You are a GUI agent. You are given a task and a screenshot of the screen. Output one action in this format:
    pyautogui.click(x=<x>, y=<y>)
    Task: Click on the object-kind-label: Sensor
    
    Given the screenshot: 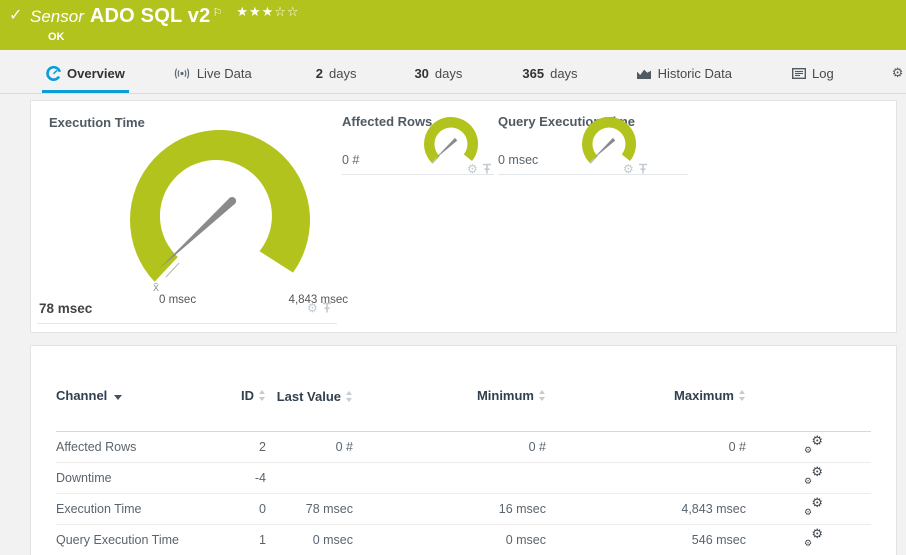 What is the action you would take?
    pyautogui.click(x=57, y=16)
    